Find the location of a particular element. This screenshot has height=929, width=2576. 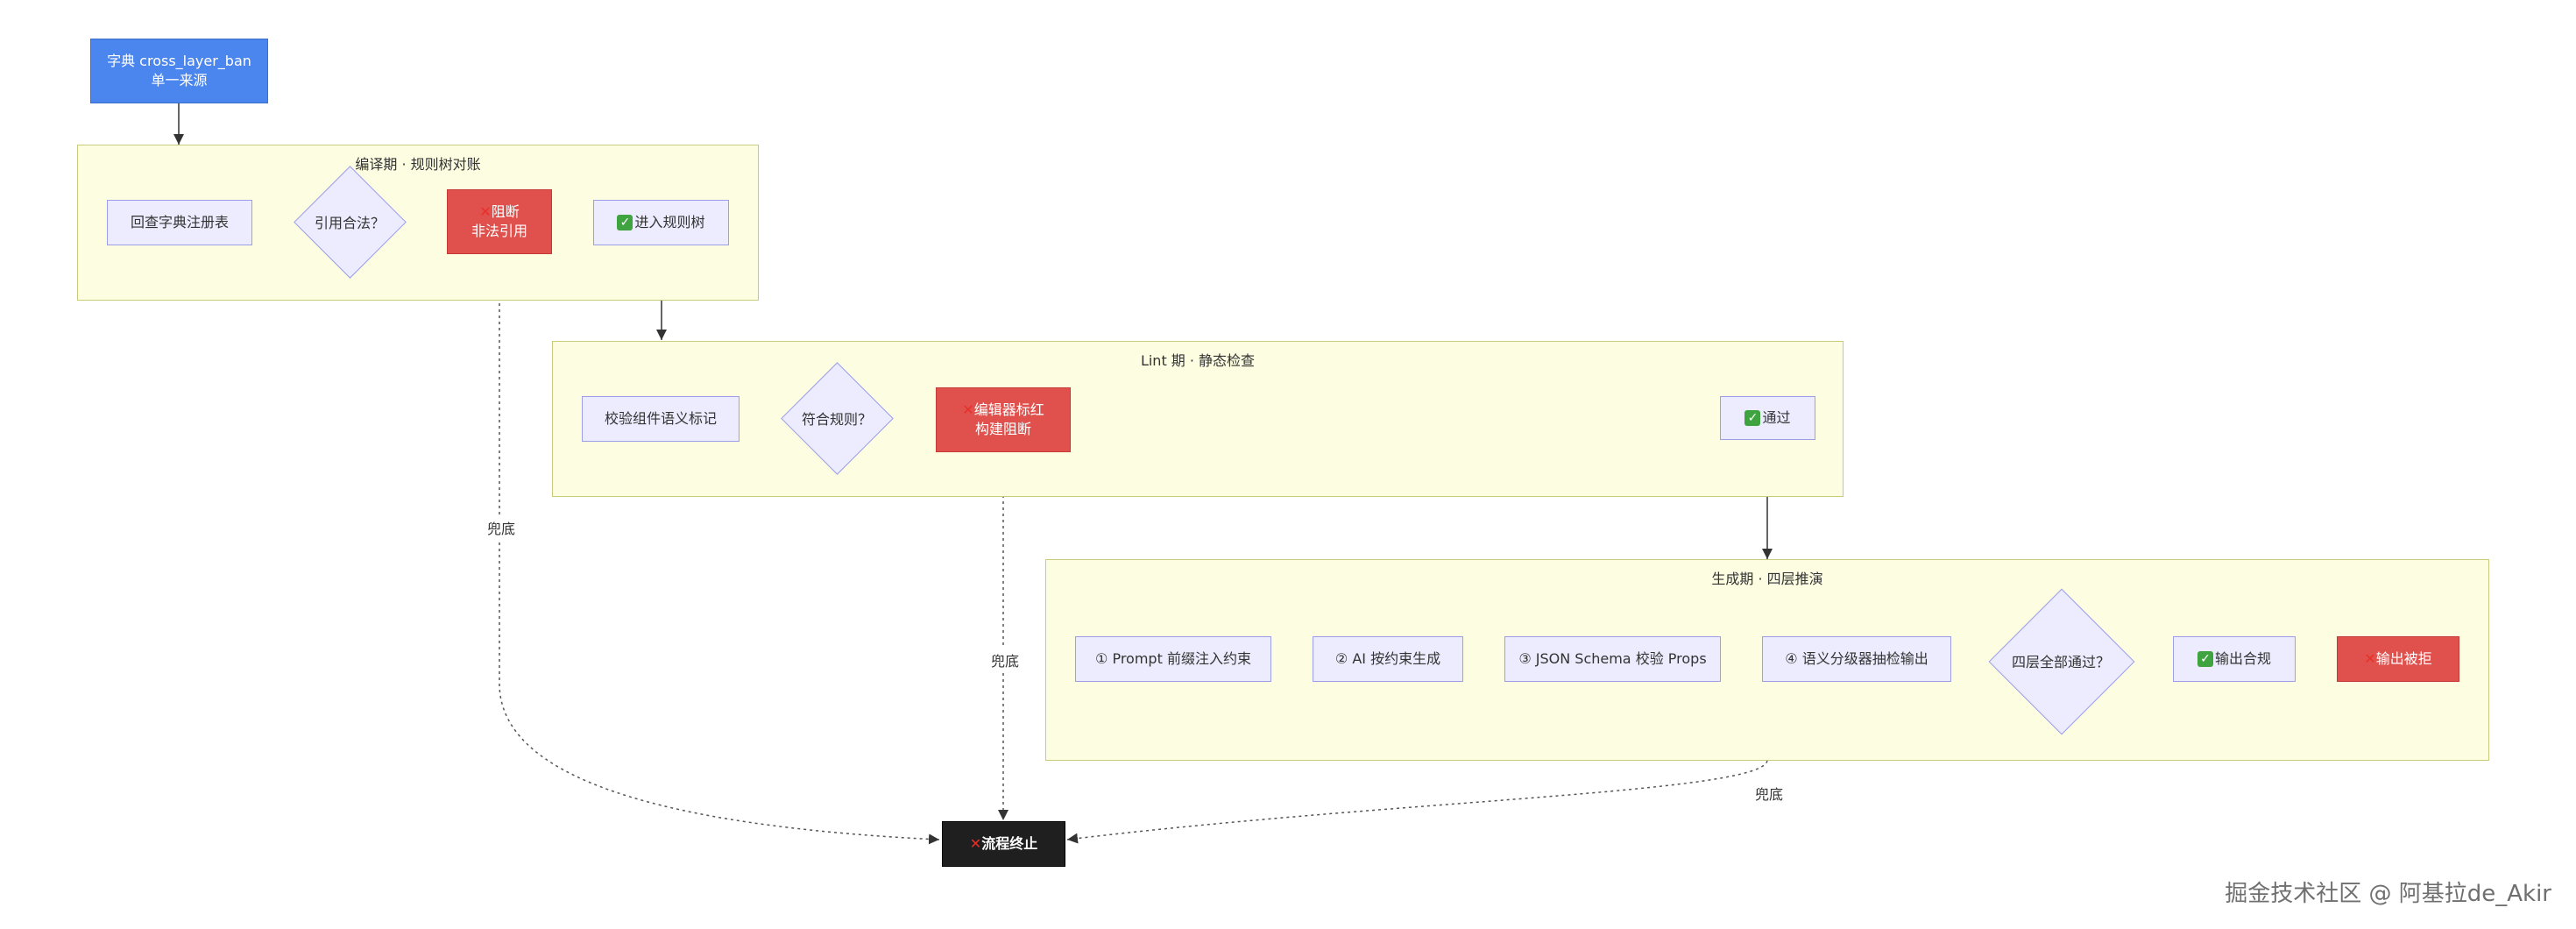

start-node-dictionary: 字典 cross_layer_ban 单一来源 is located at coordinates (179, 71).